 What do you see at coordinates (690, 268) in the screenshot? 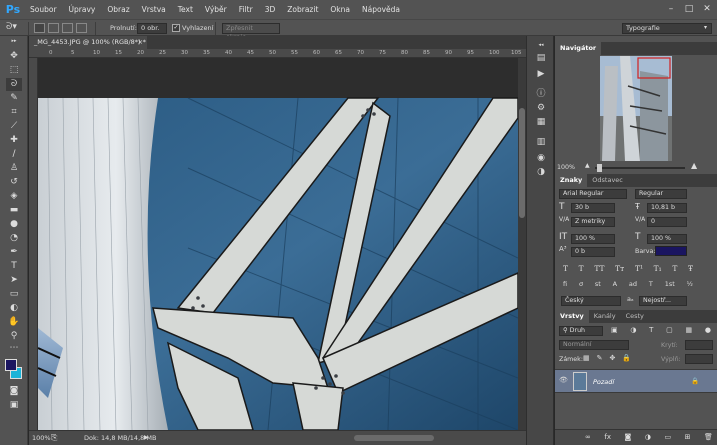
I see `strikethrough-button: Ŧ` at bounding box center [690, 268].